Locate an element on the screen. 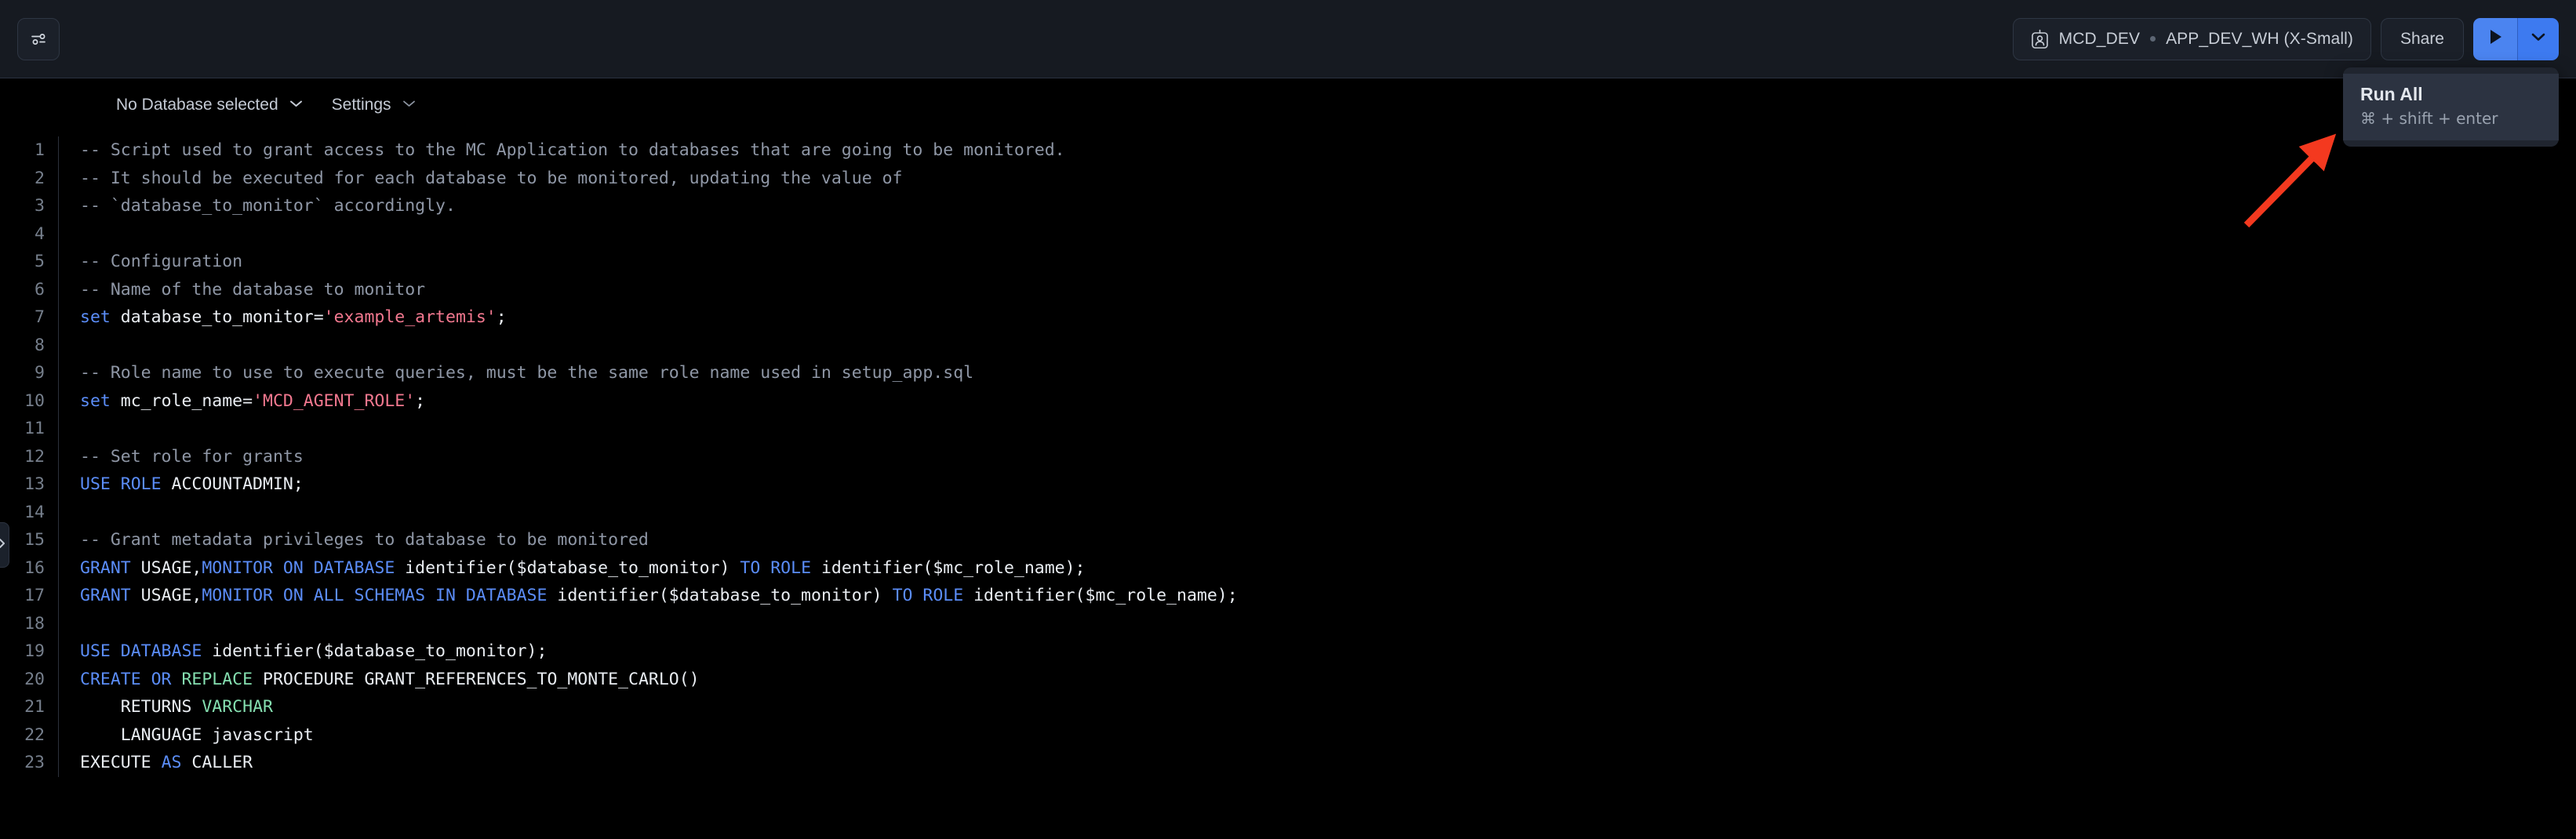  code-line: -- Configuration is located at coordinates (1328, 262).